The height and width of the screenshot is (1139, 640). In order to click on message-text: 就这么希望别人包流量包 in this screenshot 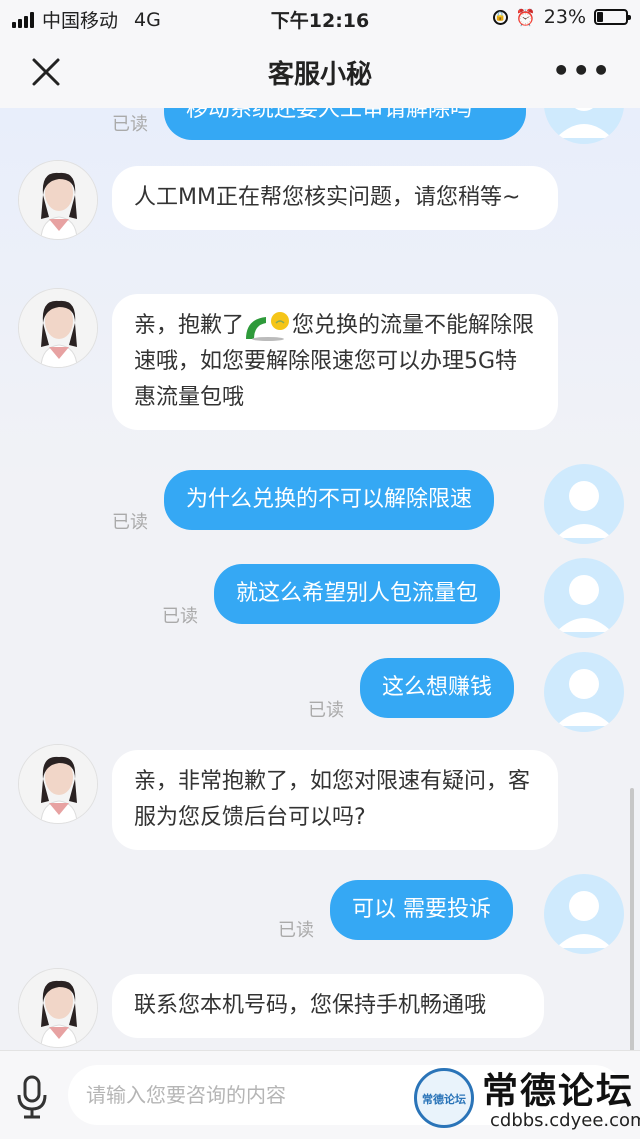, I will do `click(357, 593)`.